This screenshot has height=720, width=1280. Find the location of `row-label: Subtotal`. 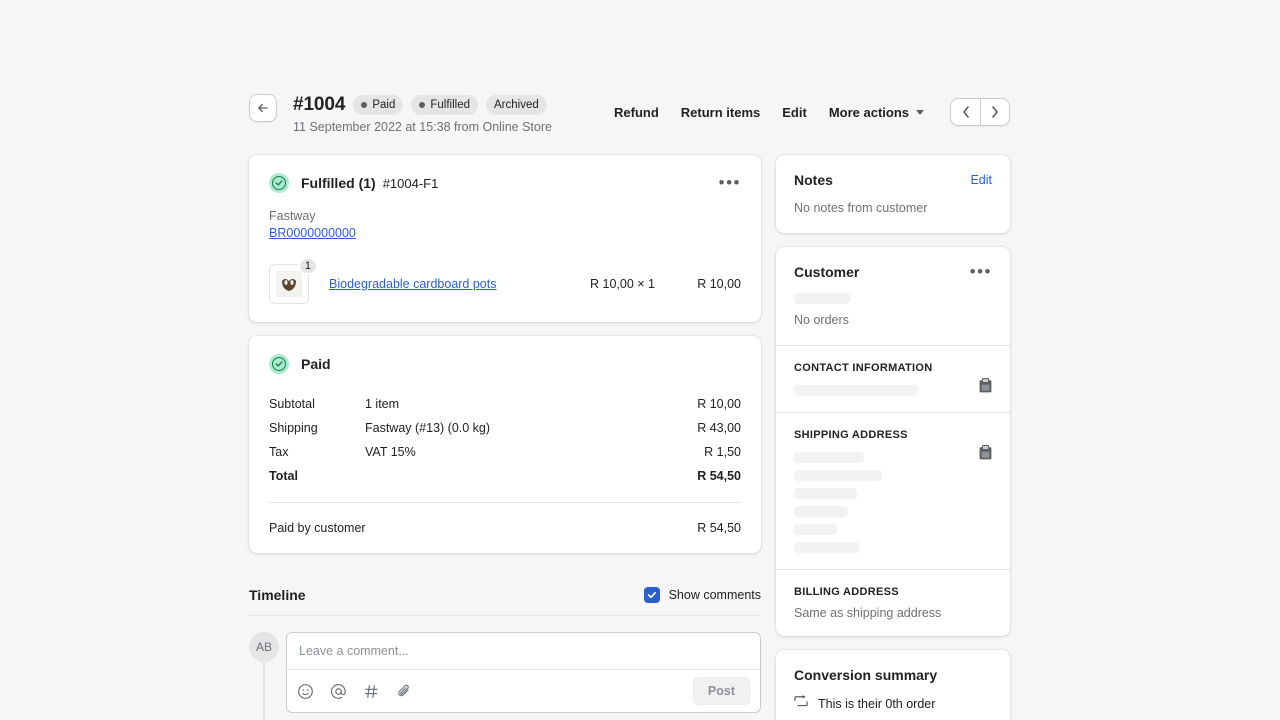

row-label: Subtotal is located at coordinates (292, 404).